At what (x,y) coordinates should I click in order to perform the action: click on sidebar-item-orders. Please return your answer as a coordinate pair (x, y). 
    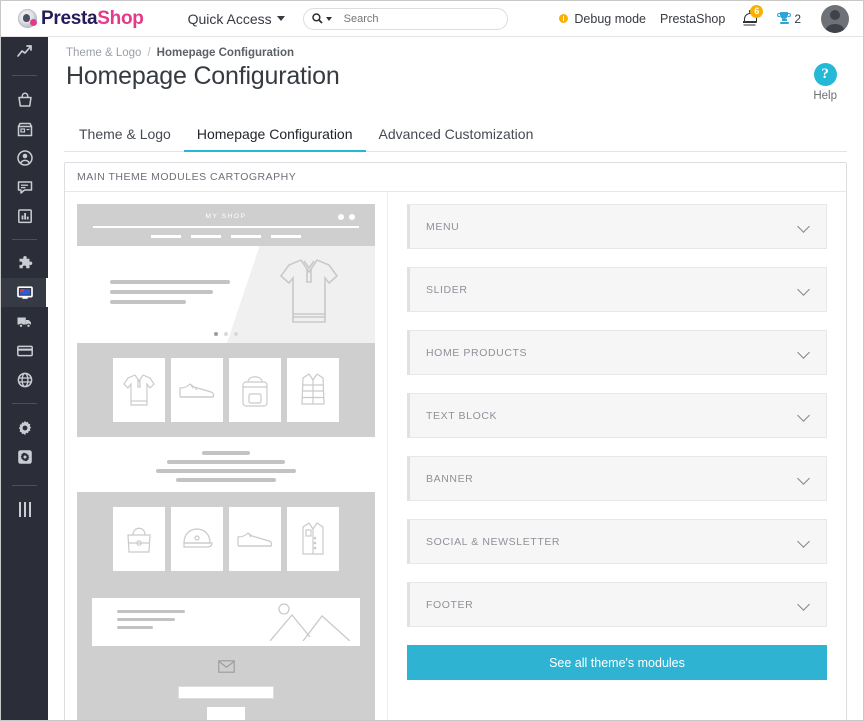
    Looking at the image, I should click on (24, 99).